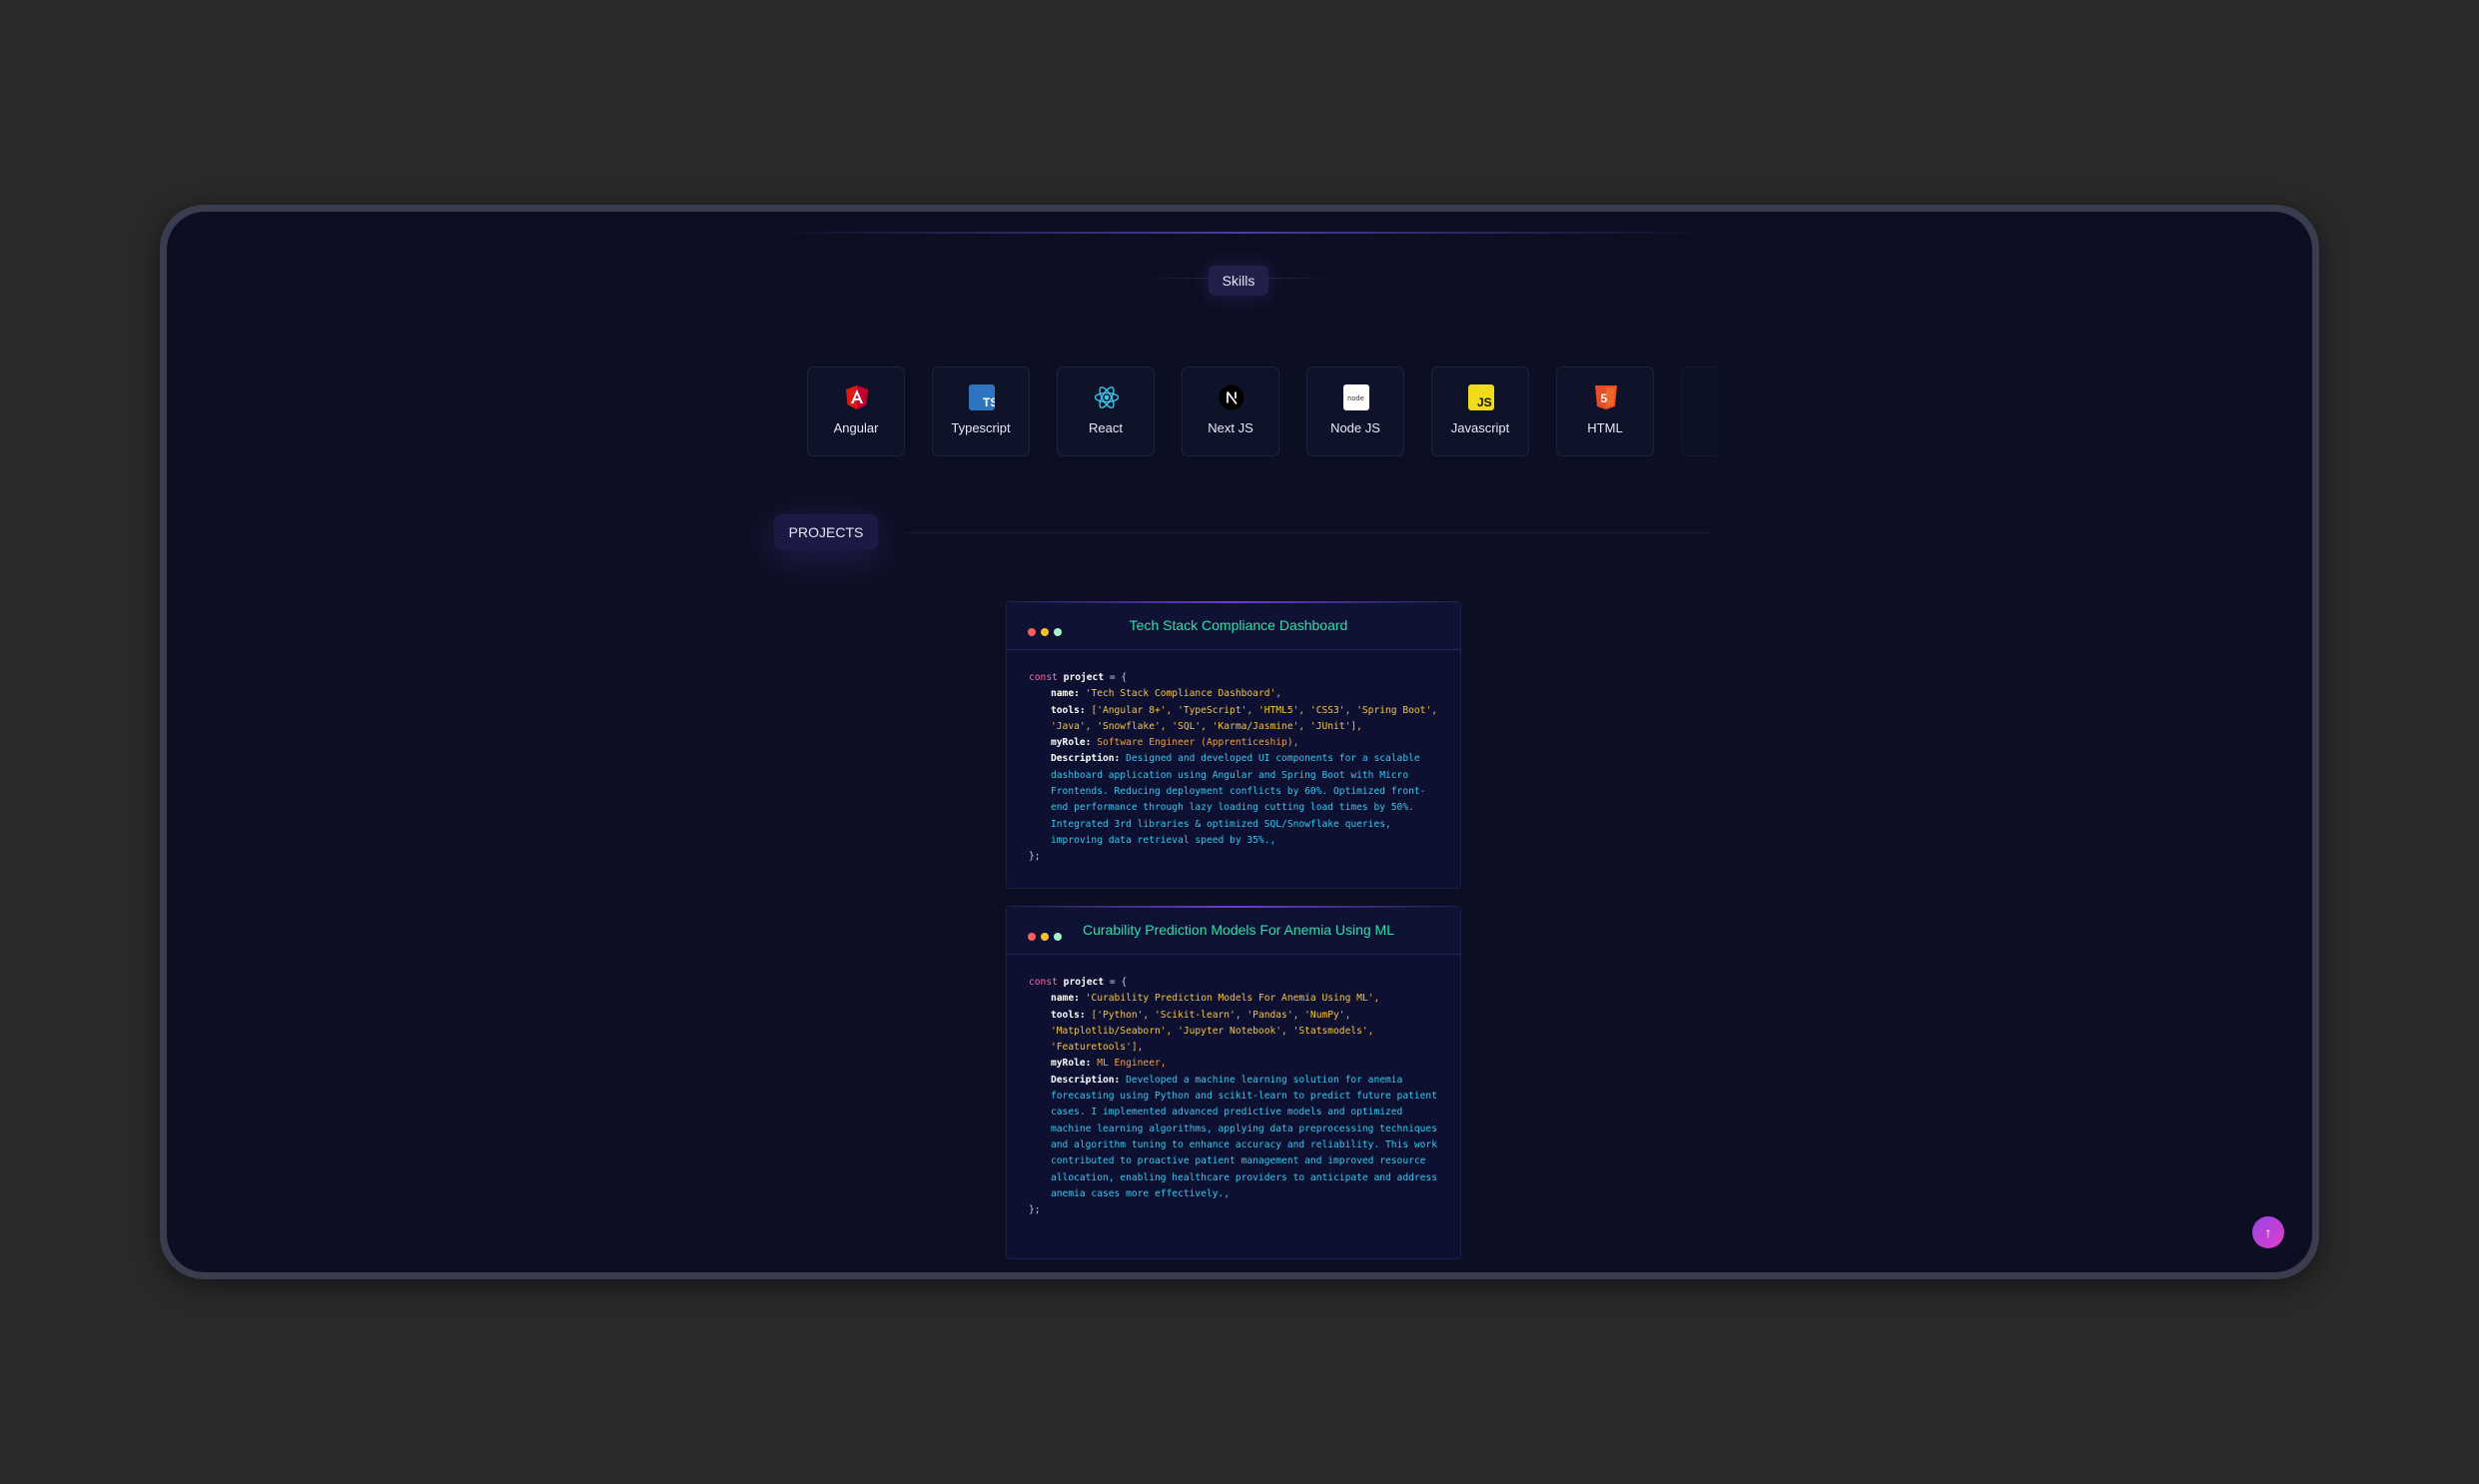 The width and height of the screenshot is (2479, 1484). Describe the element at coordinates (826, 532) in the screenshot. I see `projects-heading: PROJECTS` at that location.